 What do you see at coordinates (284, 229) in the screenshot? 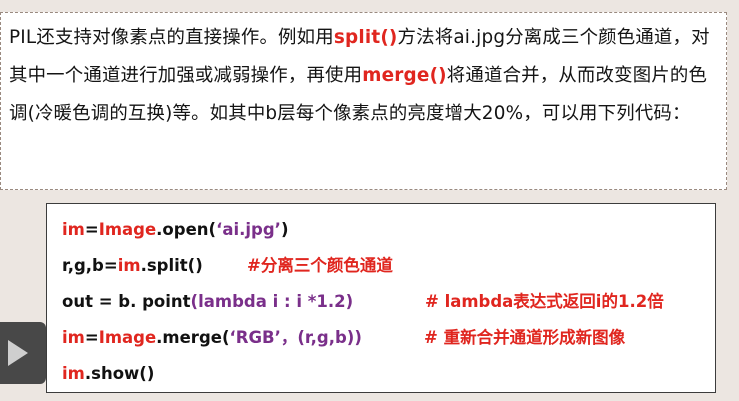
I see `close-paren: )` at bounding box center [284, 229].